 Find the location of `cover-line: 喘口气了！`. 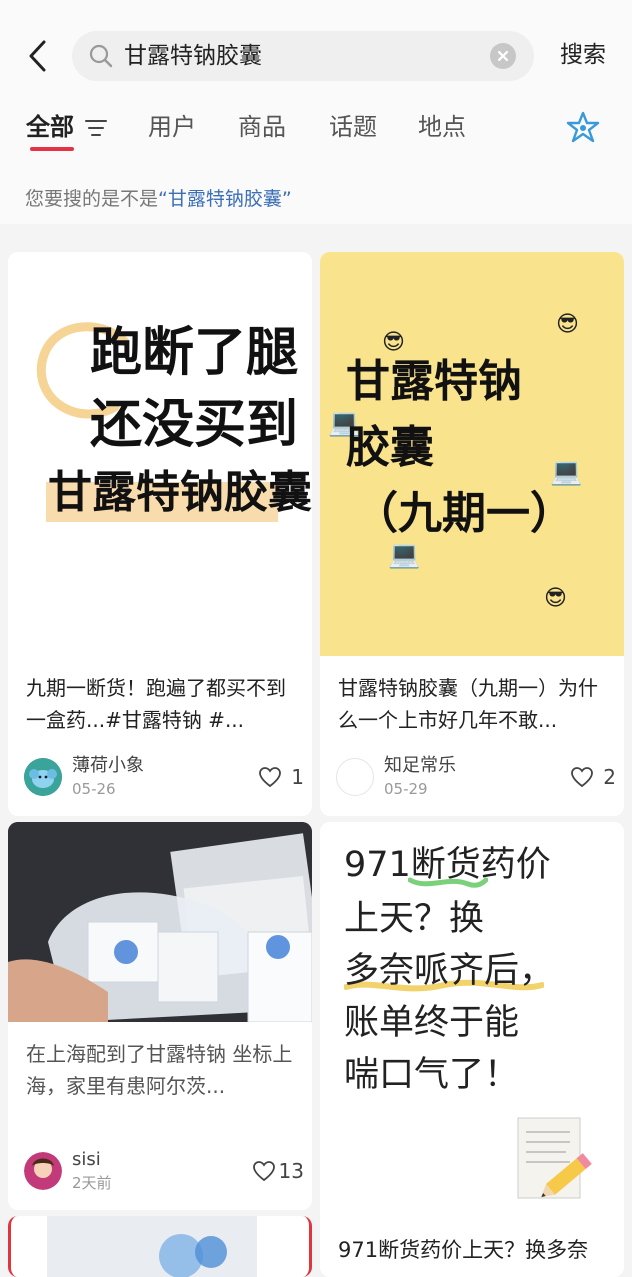

cover-line: 喘口气了！ is located at coordinates (432, 1075).